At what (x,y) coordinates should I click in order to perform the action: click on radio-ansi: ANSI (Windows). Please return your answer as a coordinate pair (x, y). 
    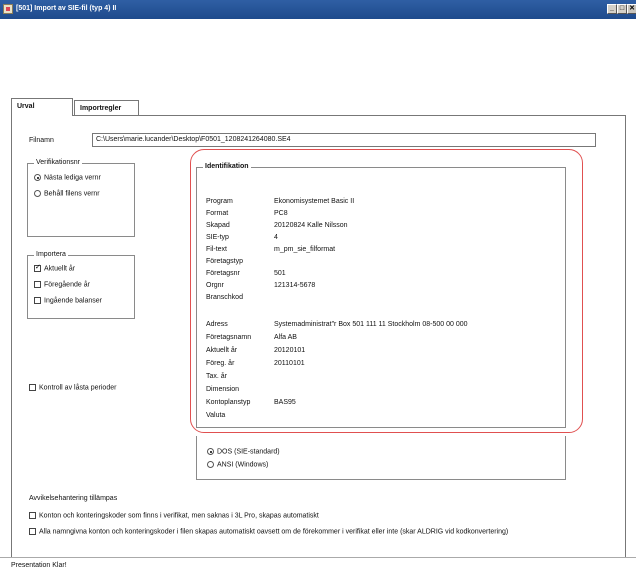
    Looking at the image, I should click on (237, 464).